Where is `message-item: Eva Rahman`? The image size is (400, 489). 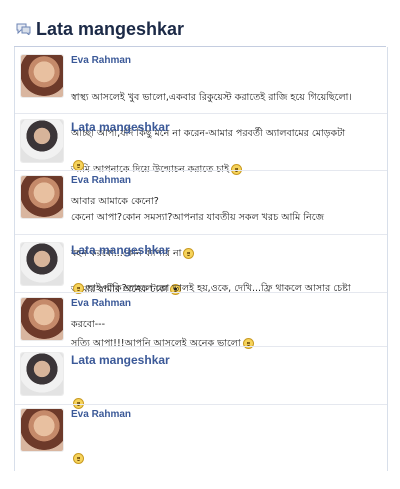
message-item: Eva Rahman is located at coordinates (201, 437).